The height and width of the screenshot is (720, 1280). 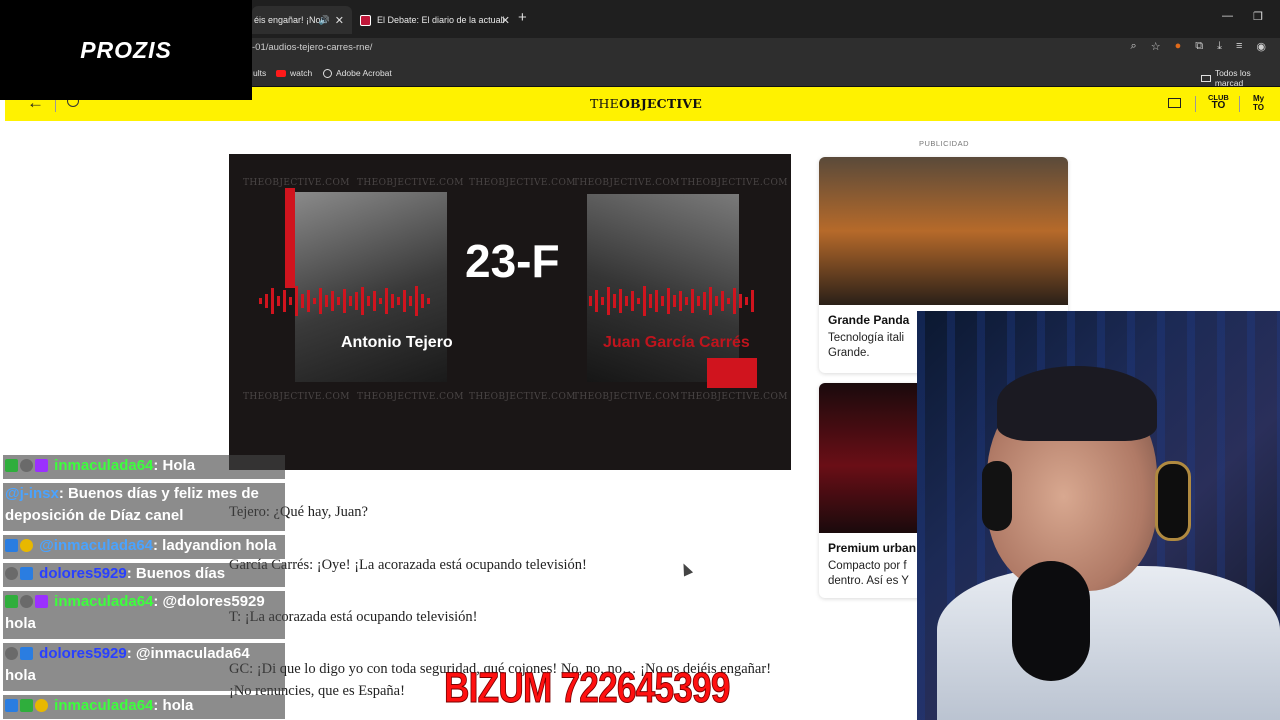 What do you see at coordinates (1258, 16) in the screenshot?
I see `maximize-icon: ❐` at bounding box center [1258, 16].